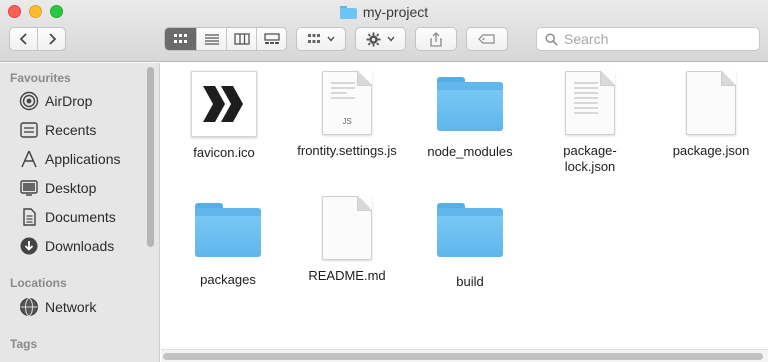 This screenshot has width=768, height=362. Describe the element at coordinates (71, 188) in the screenshot. I see `sidebar-item-label: Desktop` at that location.